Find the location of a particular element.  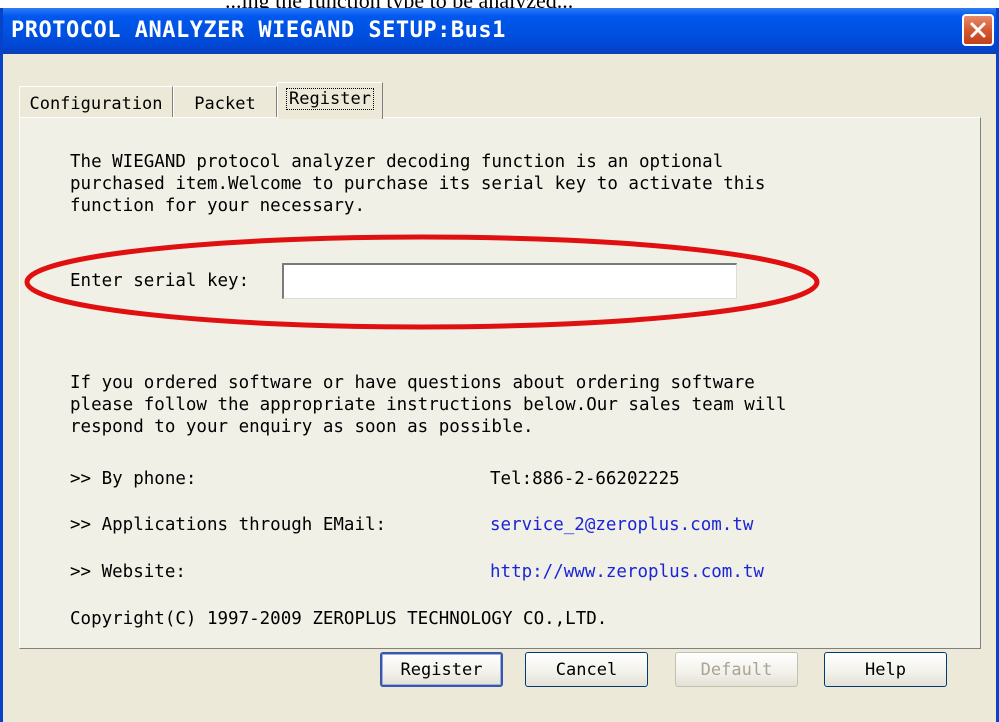

serial-key-input is located at coordinates (509, 281).